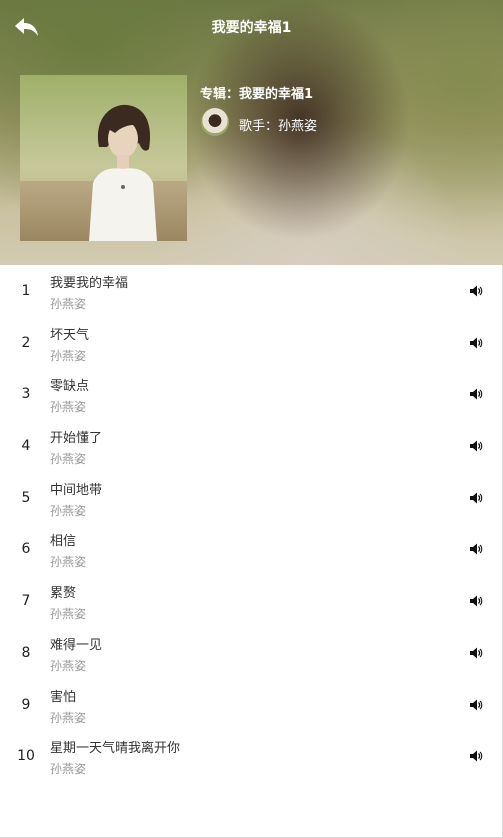 This screenshot has width=503, height=838. I want to click on song-index: 7, so click(26, 601).